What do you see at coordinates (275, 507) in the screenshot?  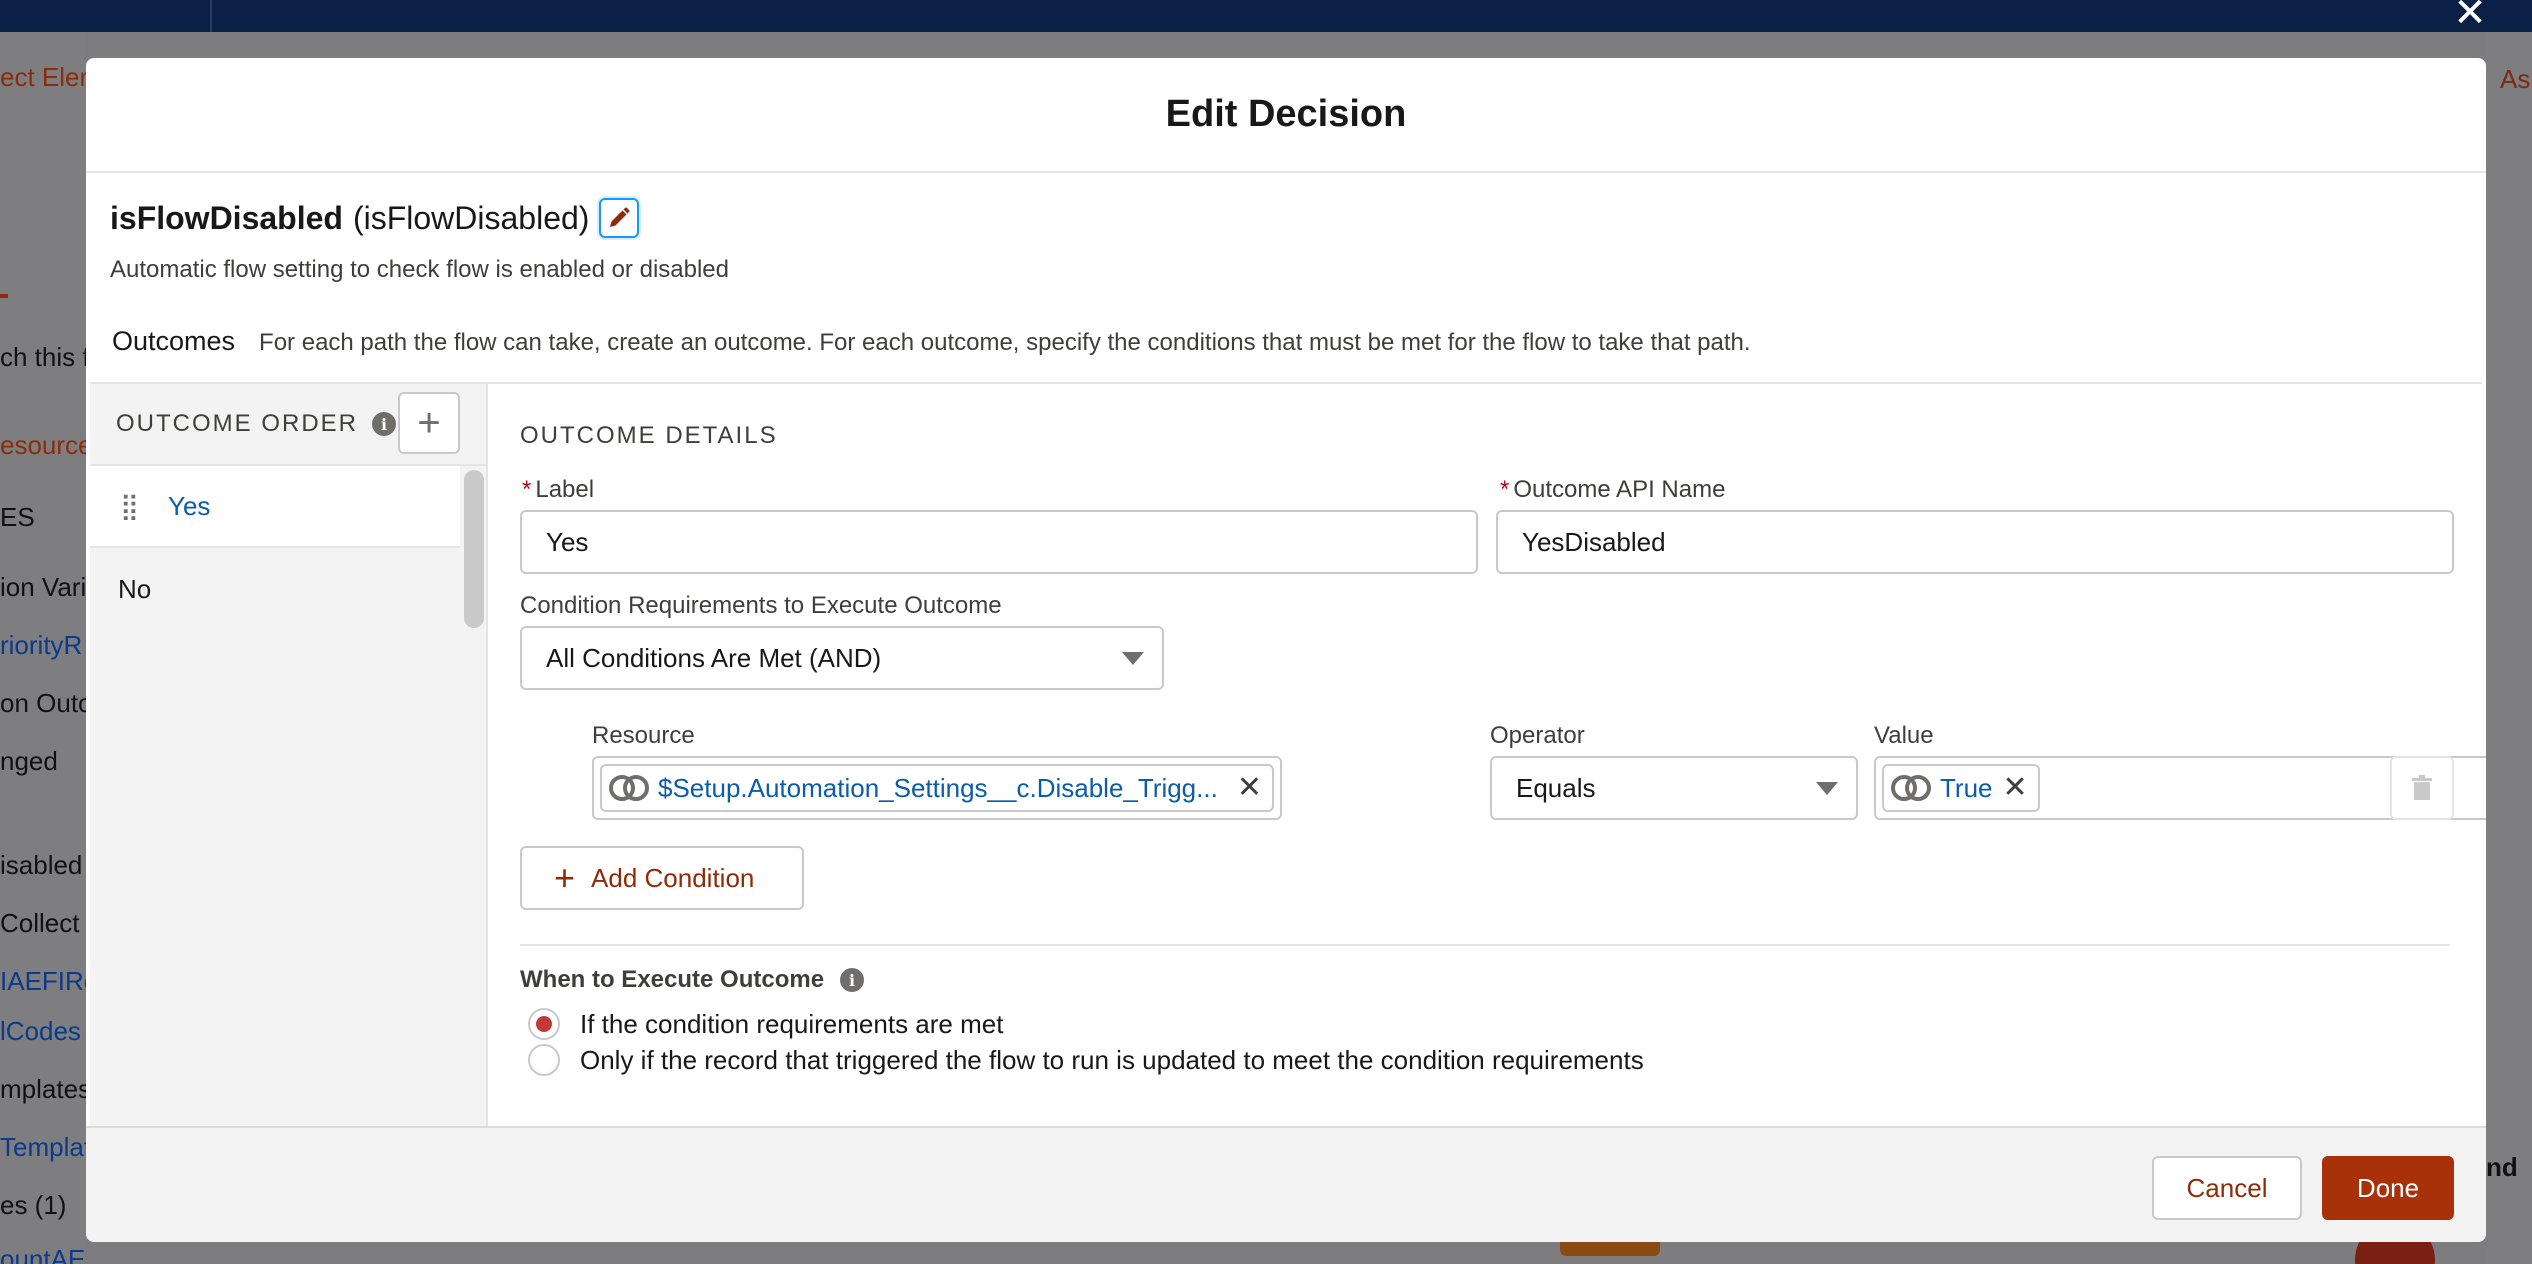 I see `outcome-item-yes: ⣿ Yes` at bounding box center [275, 507].